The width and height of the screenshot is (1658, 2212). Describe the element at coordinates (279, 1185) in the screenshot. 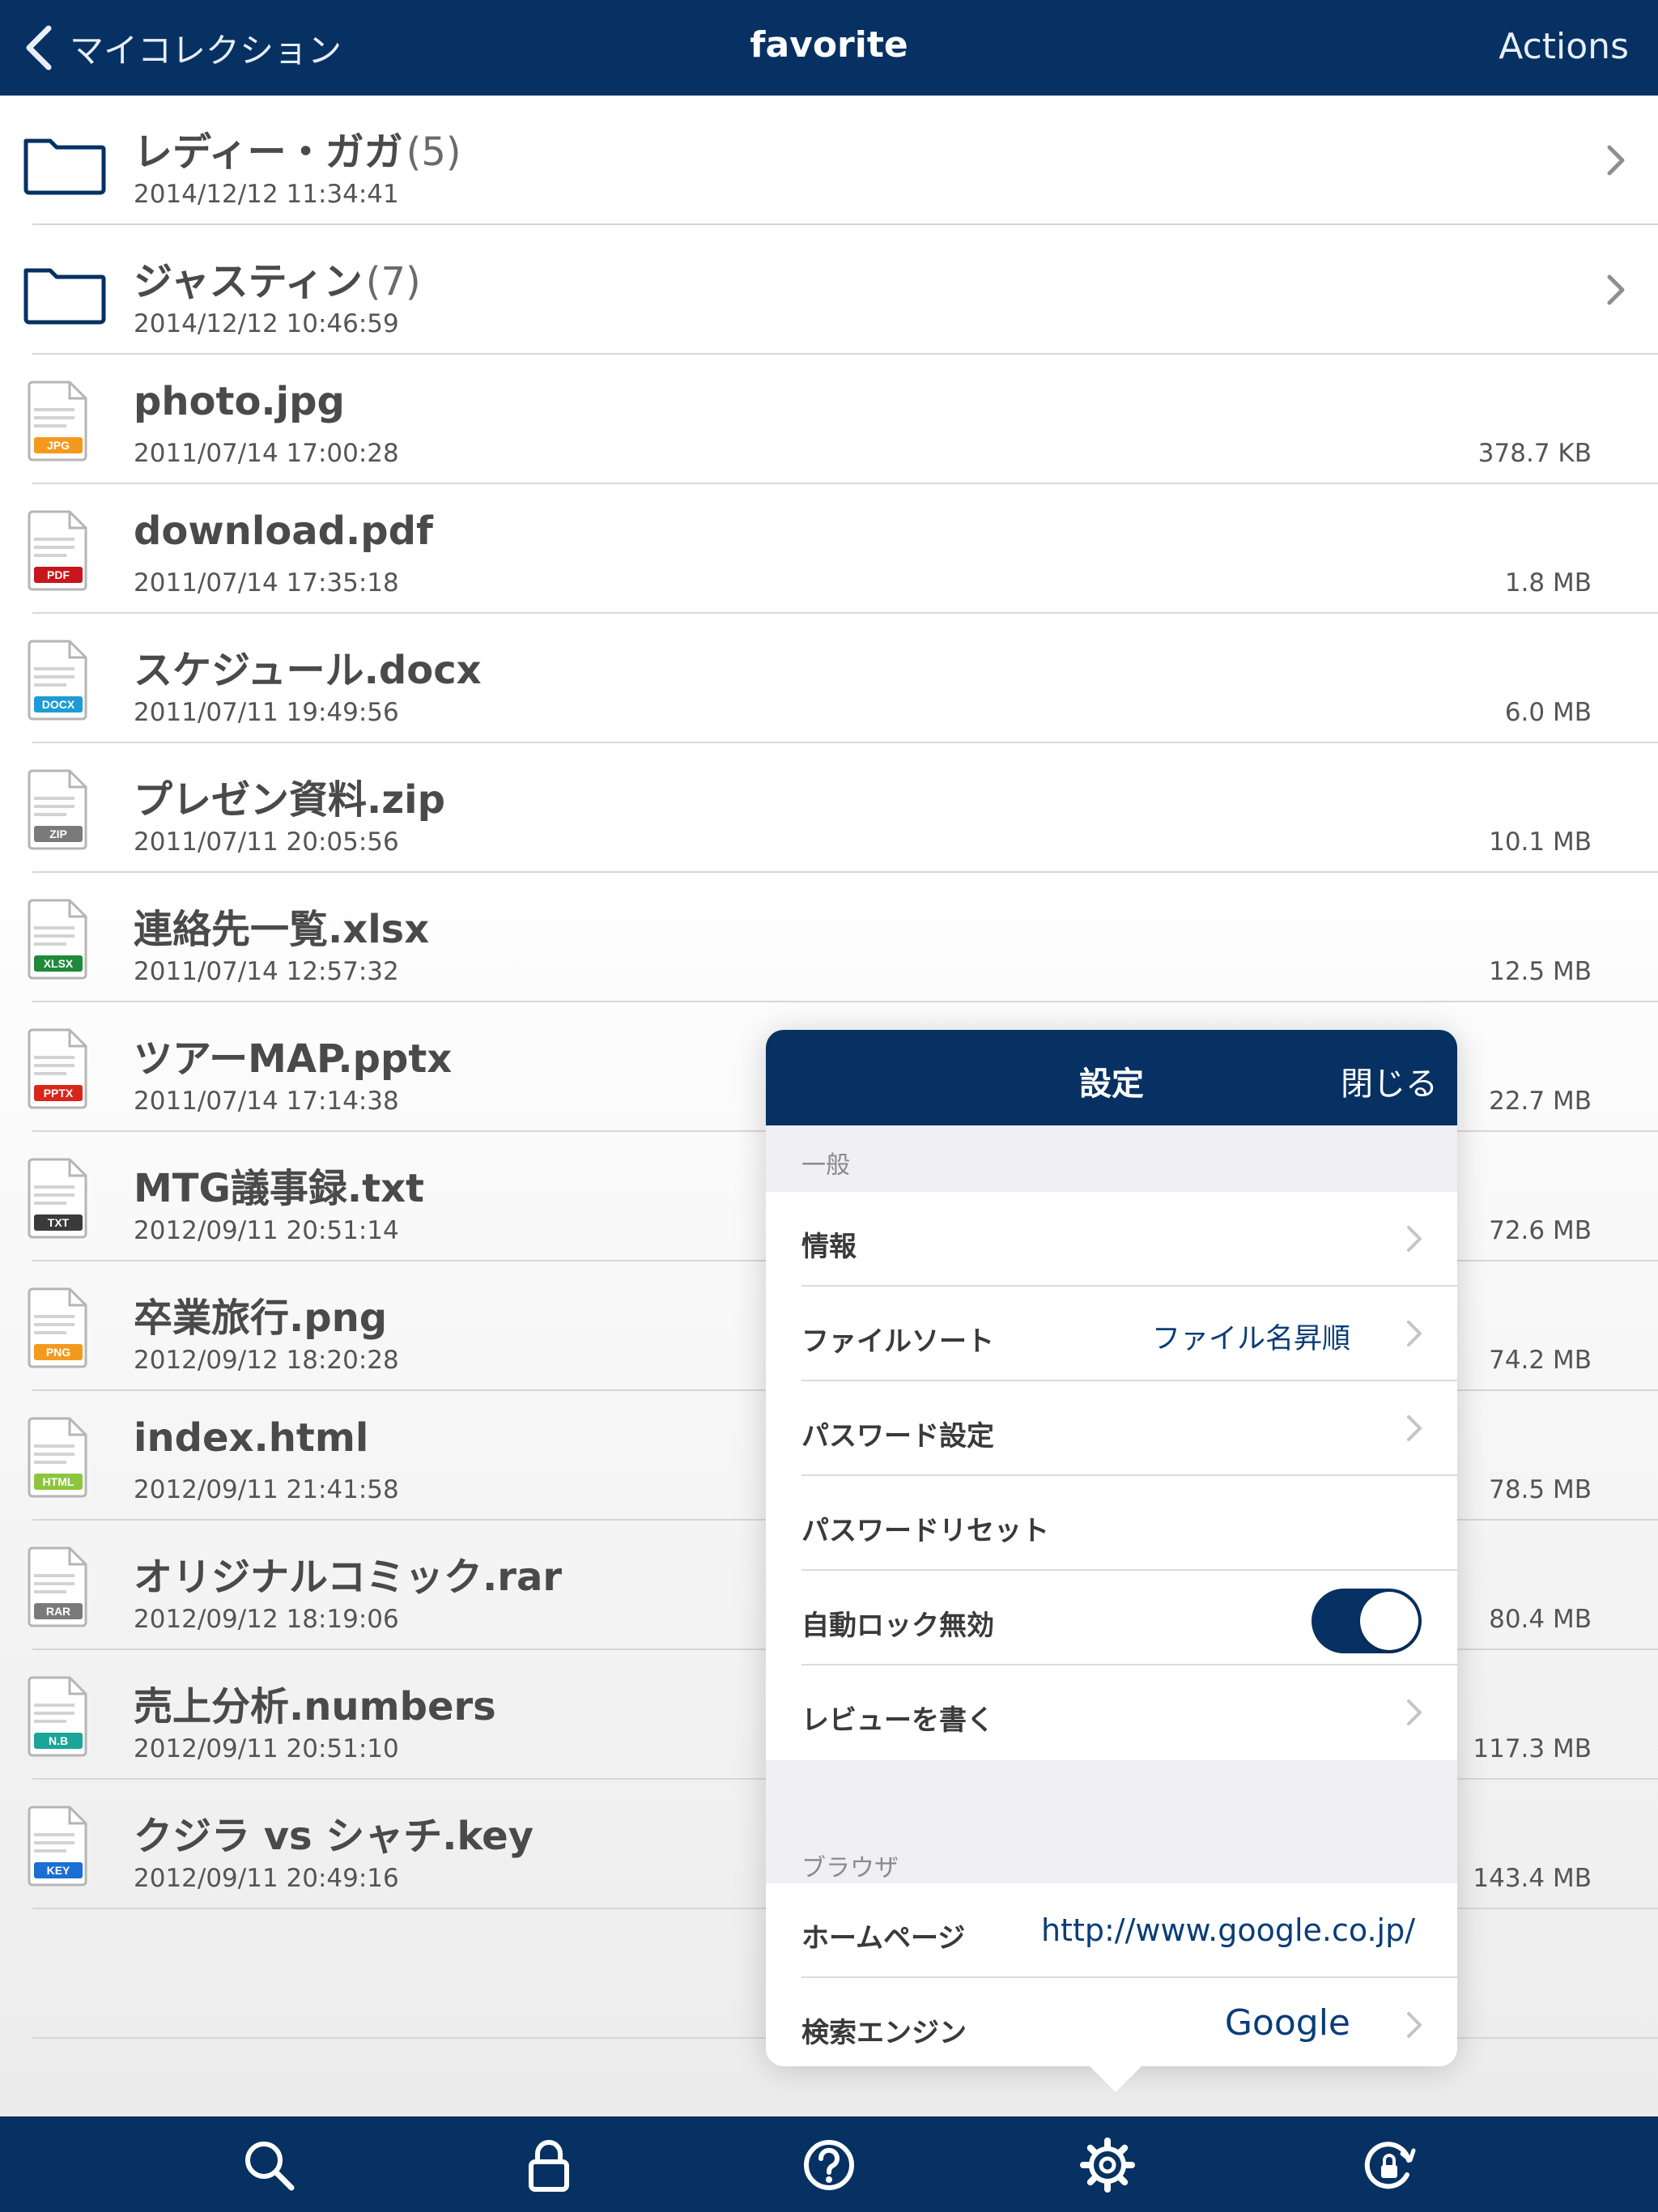

I see `item-name: MTG議事録.txt` at that location.